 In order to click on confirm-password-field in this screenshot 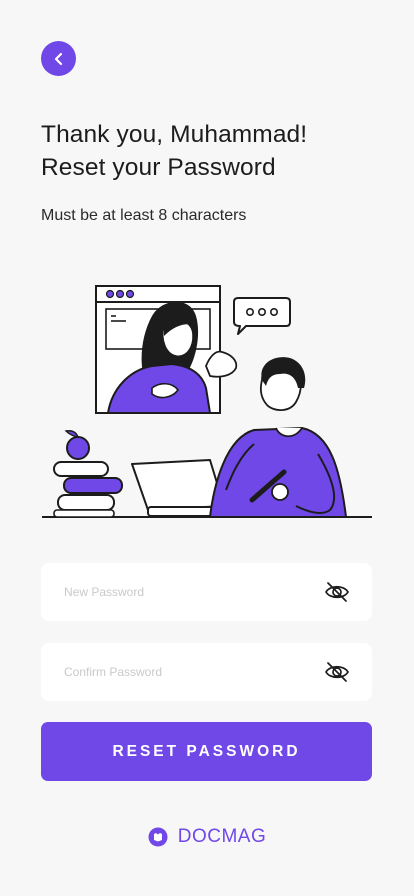, I will do `click(206, 672)`.